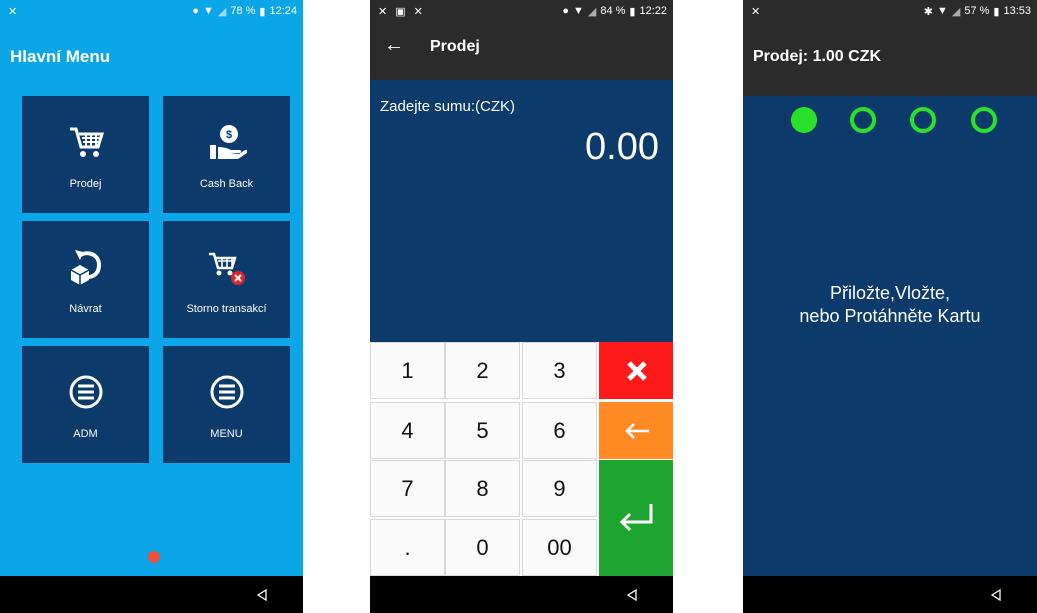 The width and height of the screenshot is (1037, 613). I want to click on key-7: 7, so click(407, 488).